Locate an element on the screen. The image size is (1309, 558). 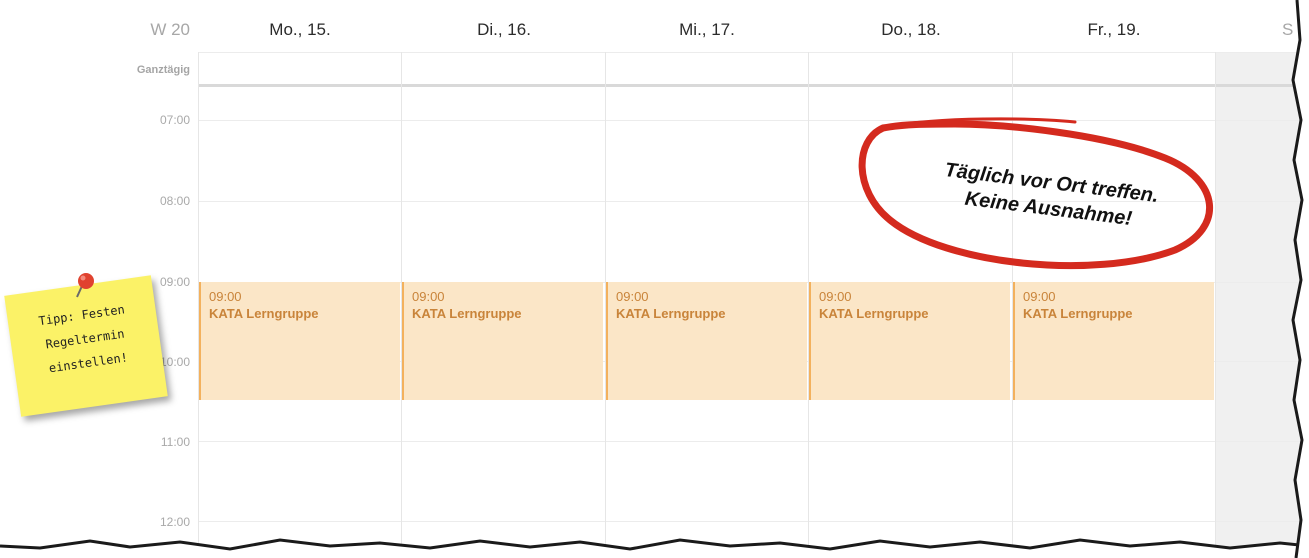
weekend-column is located at coordinates (1262, 305).